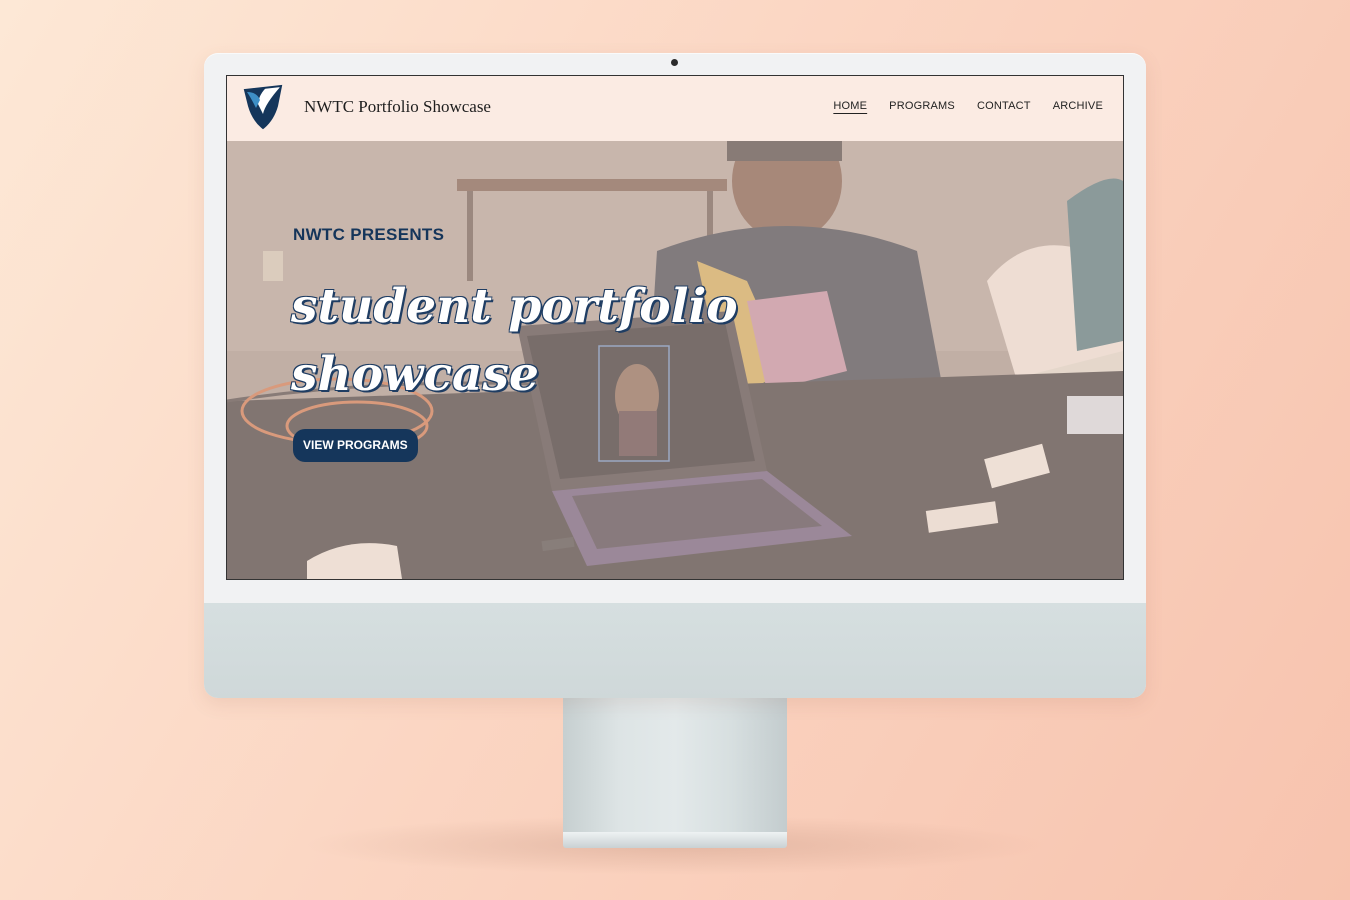  Describe the element at coordinates (355, 445) in the screenshot. I see `view-programs-button: VIEW PROGRAMS` at that location.